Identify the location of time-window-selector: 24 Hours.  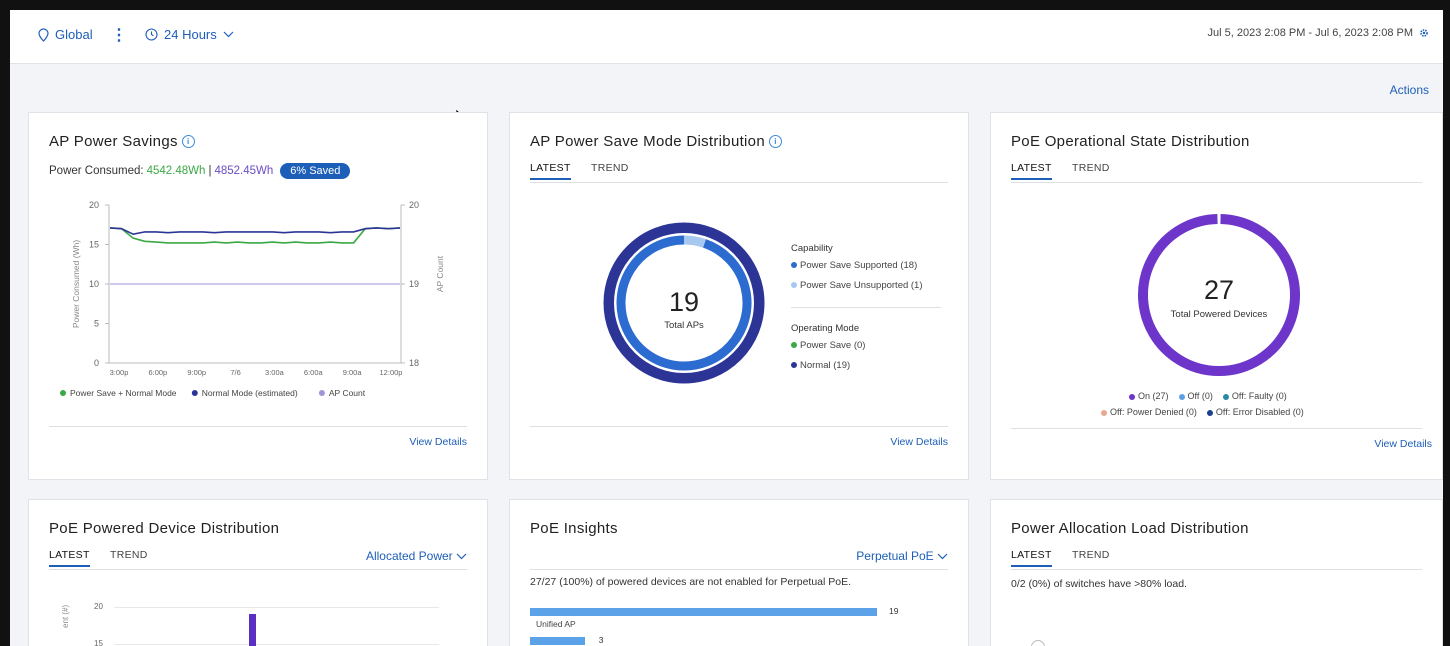
(189, 34).